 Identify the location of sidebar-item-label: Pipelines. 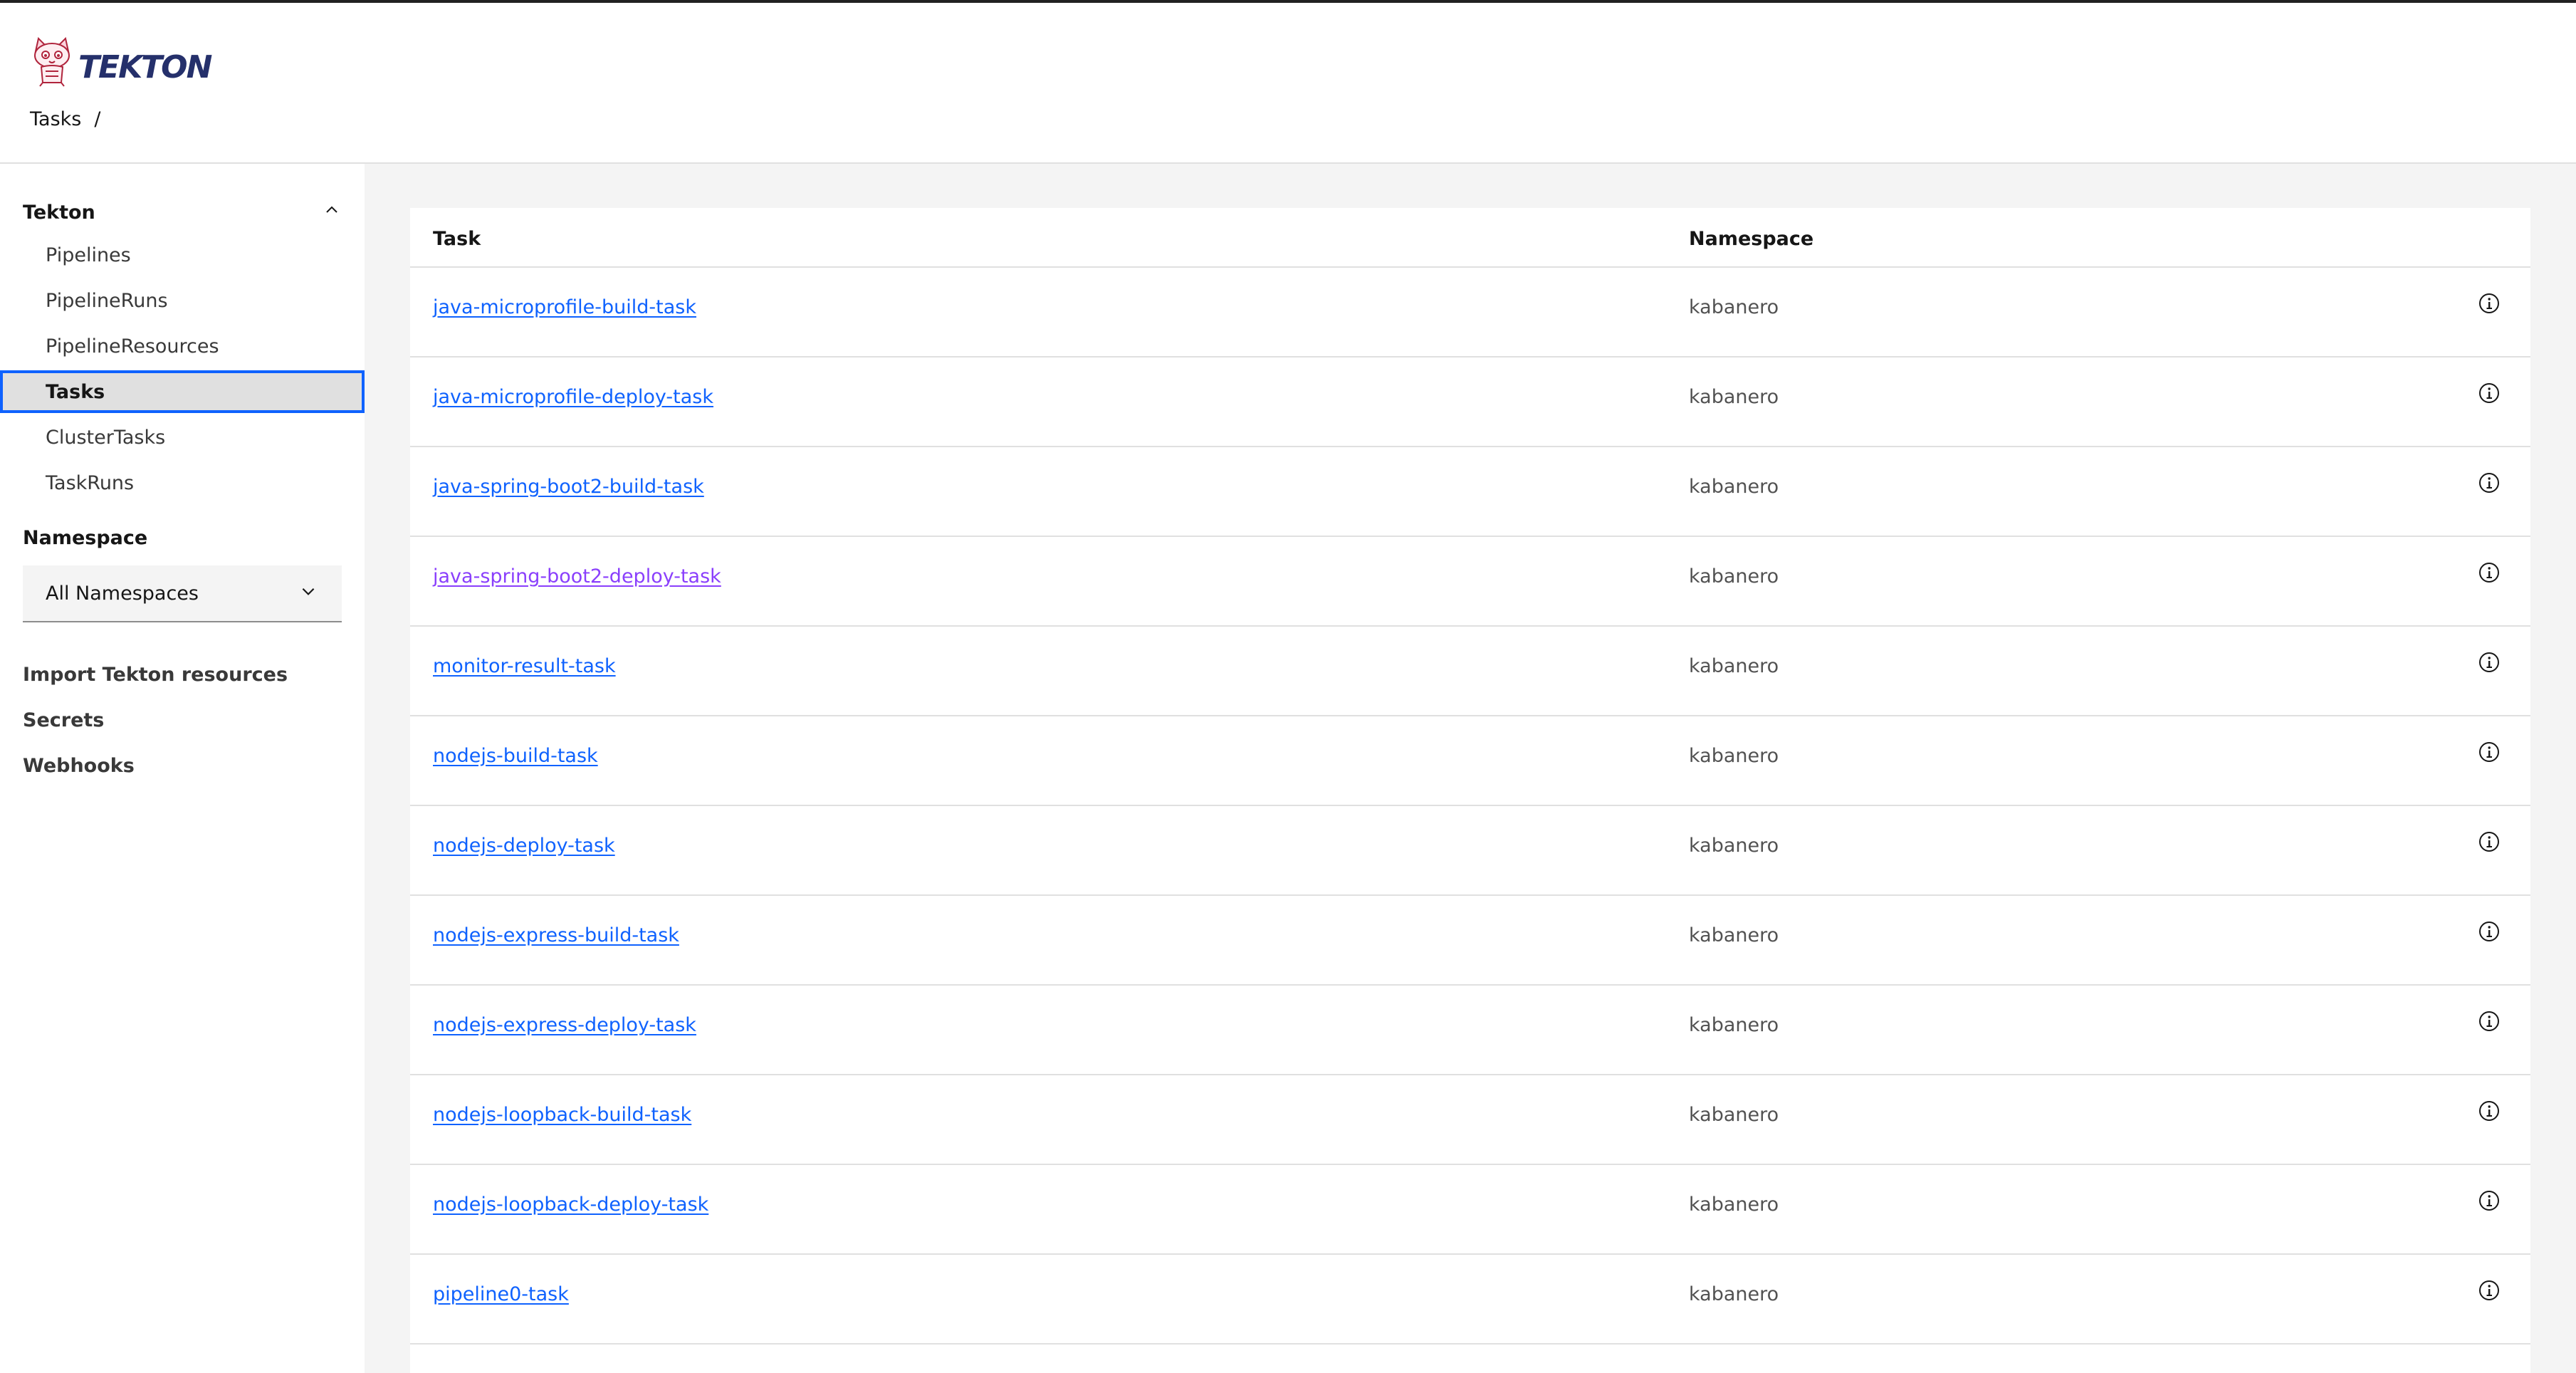
(88, 255).